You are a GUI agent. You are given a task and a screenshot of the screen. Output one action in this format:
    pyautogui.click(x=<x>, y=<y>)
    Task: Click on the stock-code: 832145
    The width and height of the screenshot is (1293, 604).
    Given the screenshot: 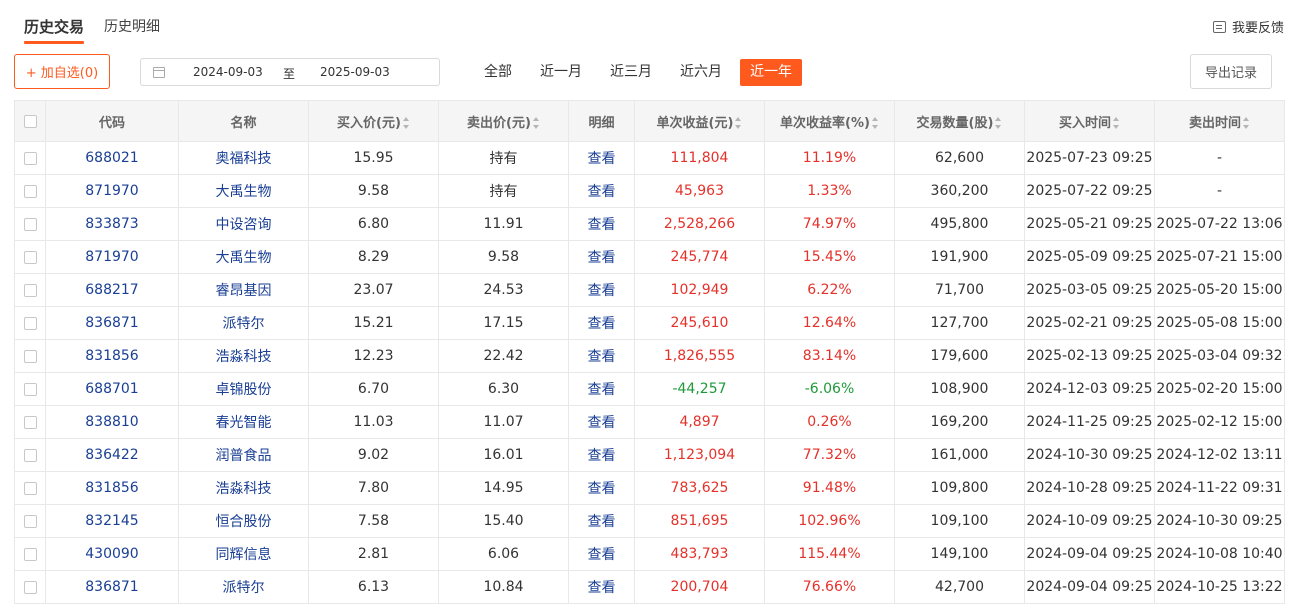 What is the action you would take?
    pyautogui.click(x=112, y=521)
    